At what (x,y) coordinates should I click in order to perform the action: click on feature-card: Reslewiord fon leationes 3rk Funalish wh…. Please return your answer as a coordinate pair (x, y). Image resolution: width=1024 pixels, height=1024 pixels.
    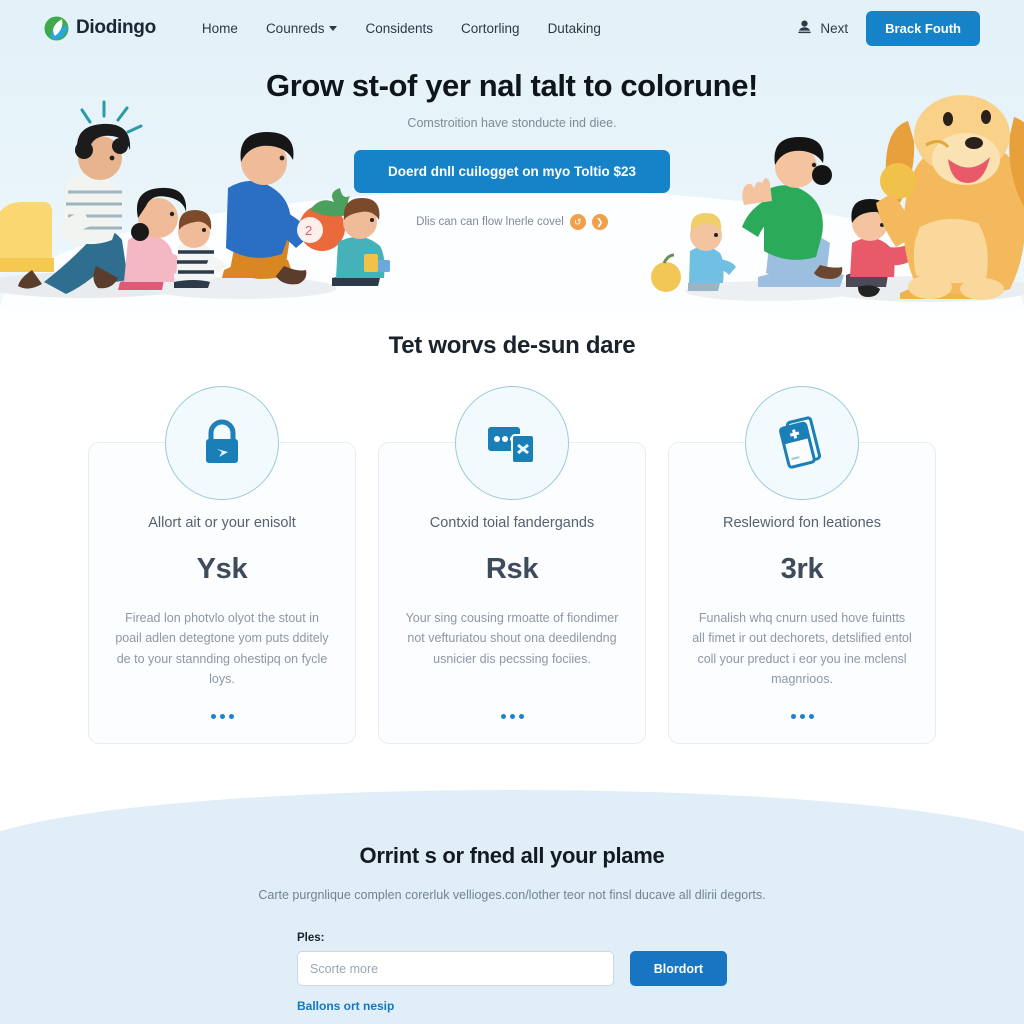
    Looking at the image, I should click on (802, 565).